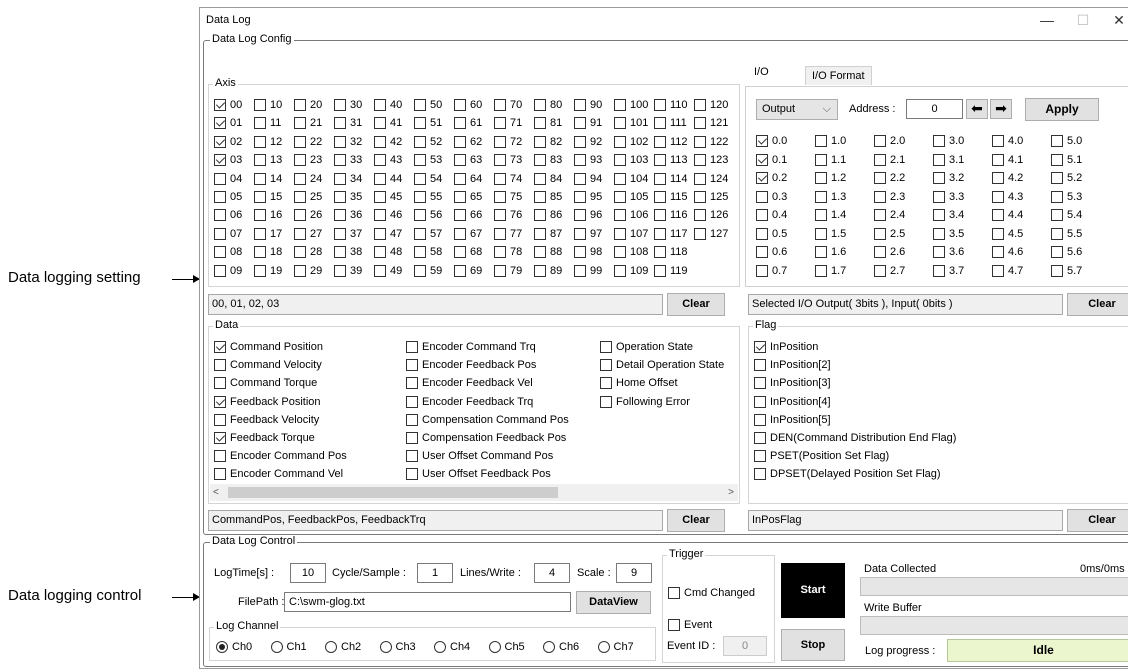 This screenshot has height=669, width=1128. Describe the element at coordinates (711, 593) in the screenshot. I see `cmd-changed-checkbox: Cmd Changed` at that location.